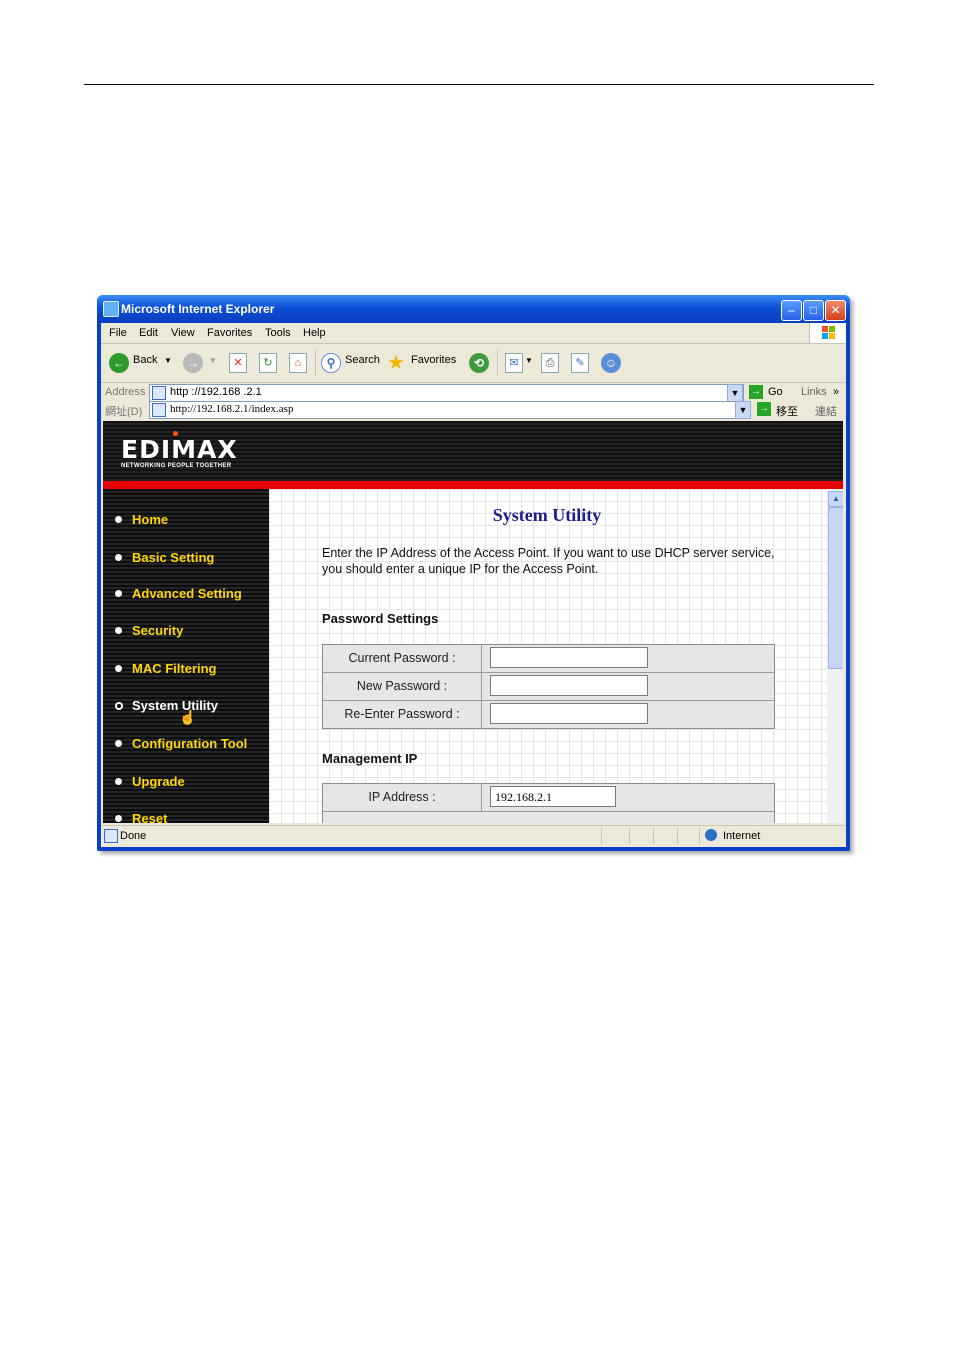 The height and width of the screenshot is (1350, 954). I want to click on table-row: Current Password :, so click(548, 659).